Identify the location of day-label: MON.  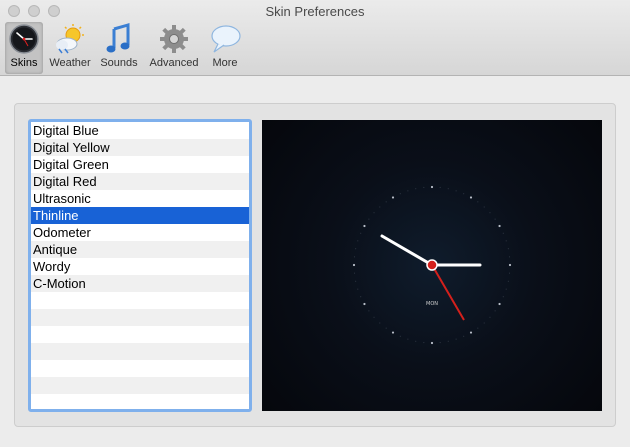
(432, 304).